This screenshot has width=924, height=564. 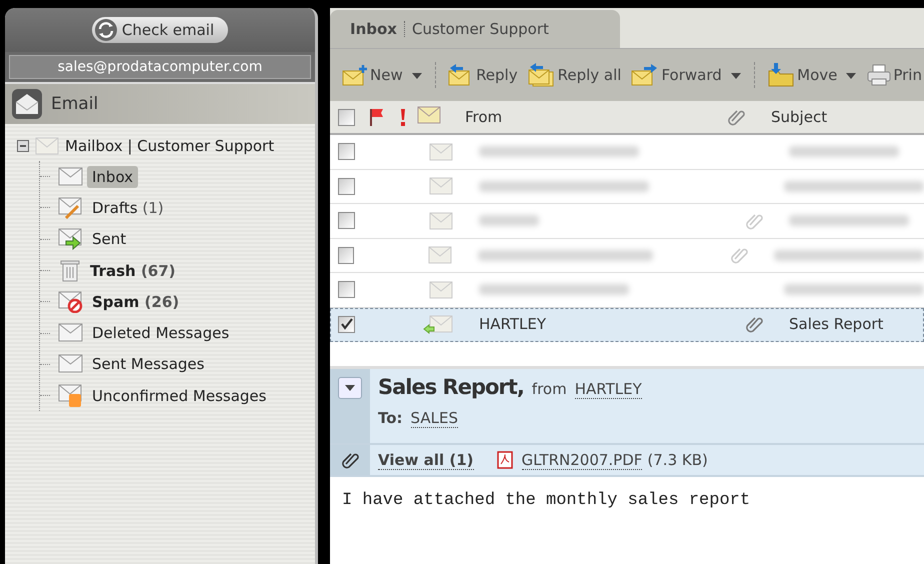 I want to click on mailbox-icon, so click(x=47, y=145).